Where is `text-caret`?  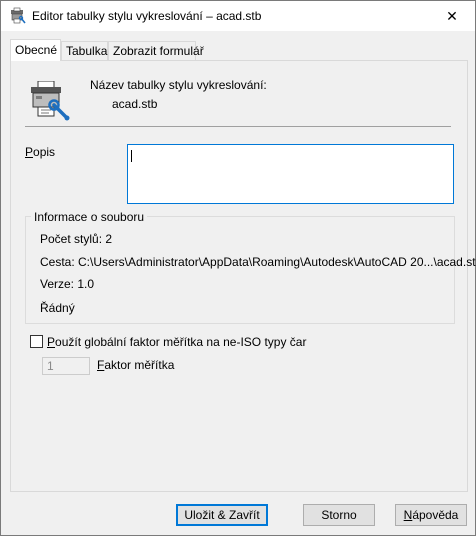 text-caret is located at coordinates (131, 156).